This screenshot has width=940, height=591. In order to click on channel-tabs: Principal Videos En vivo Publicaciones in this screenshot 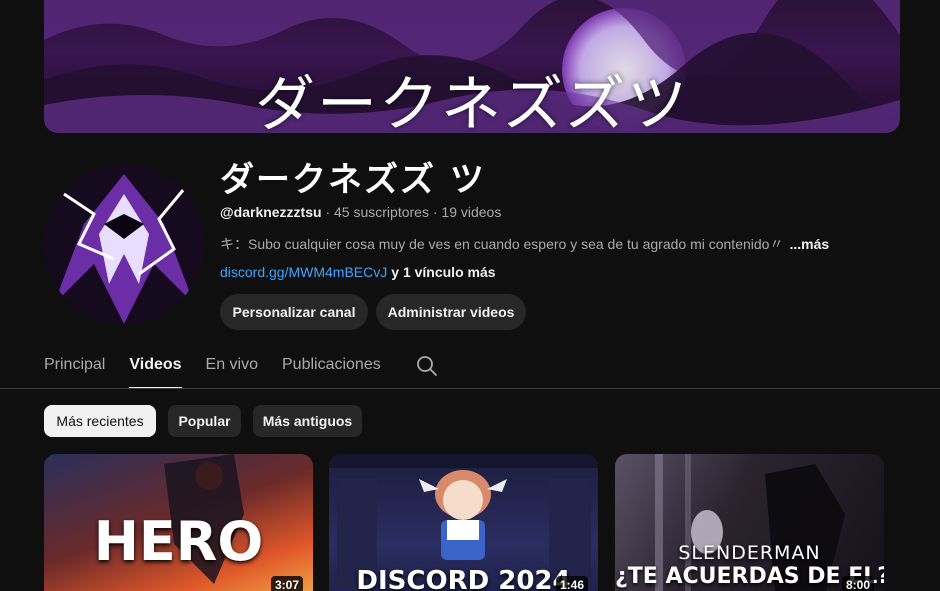, I will do `click(241, 366)`.